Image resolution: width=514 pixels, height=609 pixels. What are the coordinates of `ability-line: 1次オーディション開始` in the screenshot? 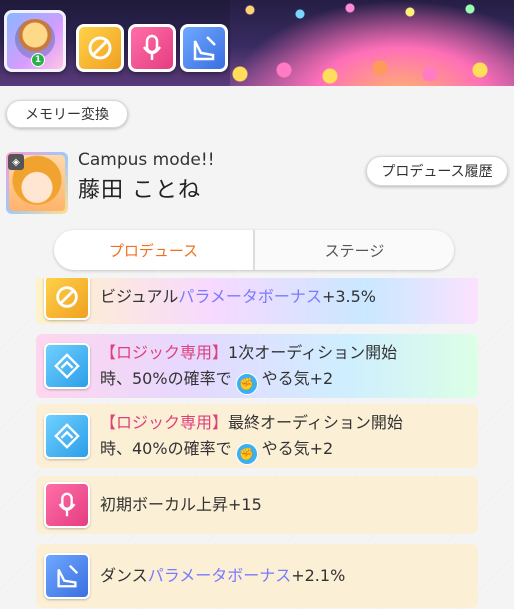 It's located at (313, 352).